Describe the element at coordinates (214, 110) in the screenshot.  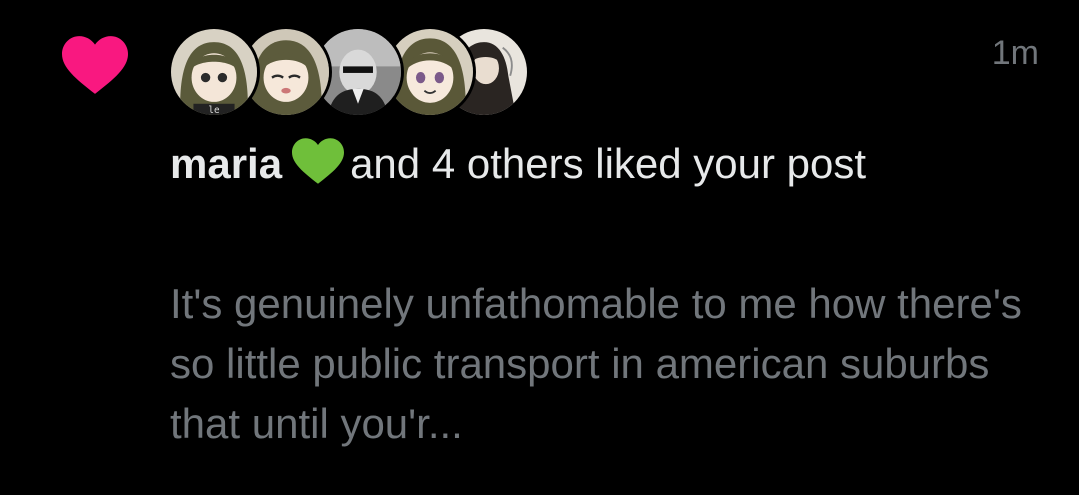
I see `avatar-caption: le` at that location.